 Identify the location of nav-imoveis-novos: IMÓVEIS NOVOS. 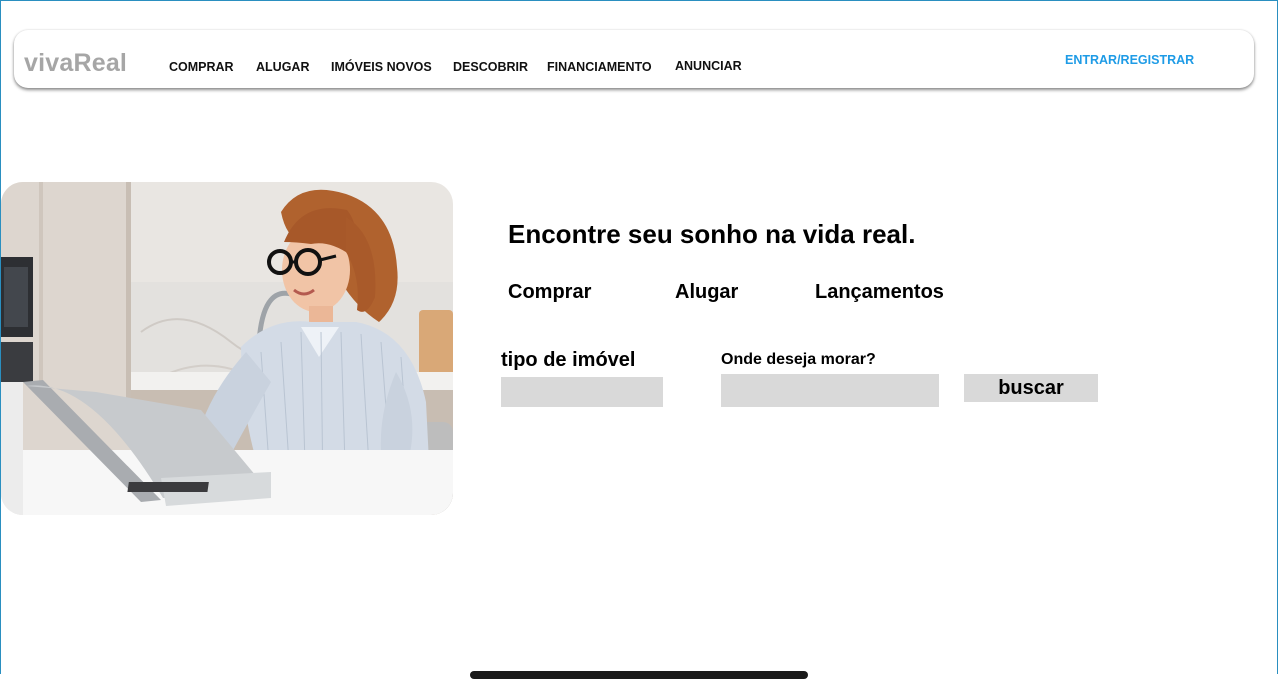
(381, 67).